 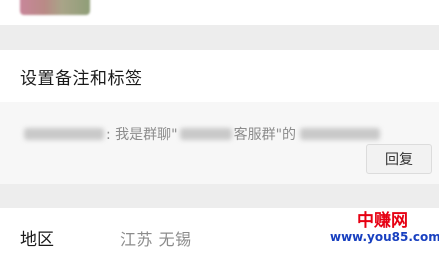 What do you see at coordinates (81, 78) in the screenshot?
I see `set-remark-and-tags-label: 设置备注和标签` at bounding box center [81, 78].